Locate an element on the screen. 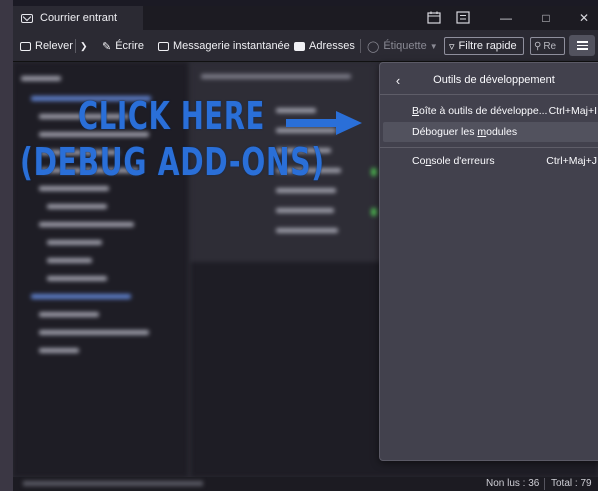 This screenshot has height=491, width=598. filter-icon: ▿ is located at coordinates (452, 46).